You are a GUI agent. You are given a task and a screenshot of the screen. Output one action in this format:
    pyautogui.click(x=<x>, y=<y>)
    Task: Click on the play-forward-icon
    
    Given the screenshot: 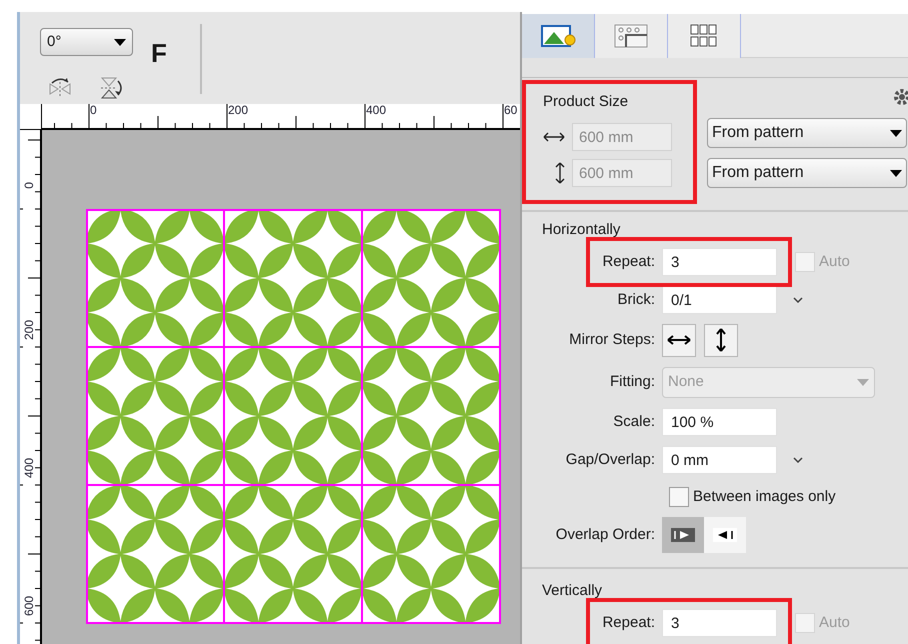 What is the action you would take?
    pyautogui.click(x=683, y=535)
    